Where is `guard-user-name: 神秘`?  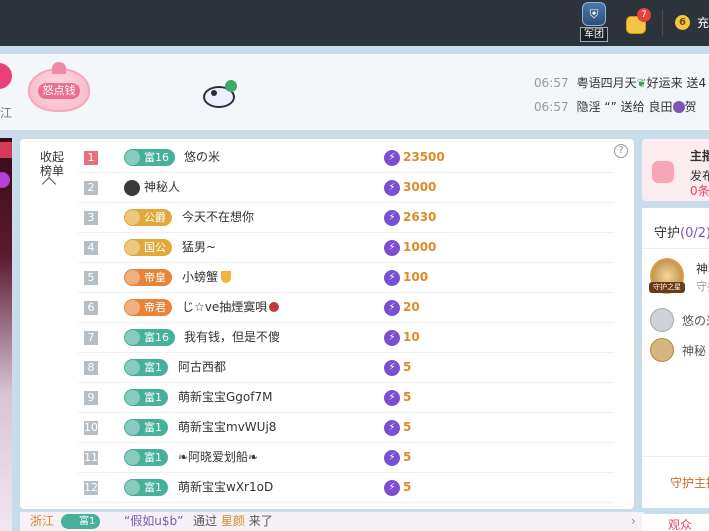
guard-user-name: 神秘 is located at coordinates (694, 350).